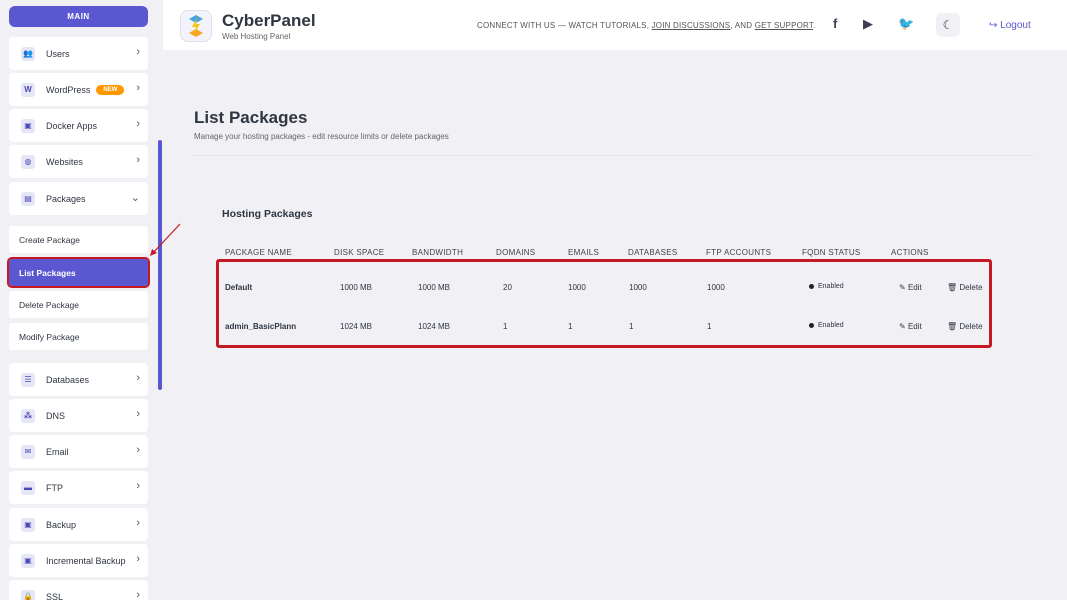 The width and height of the screenshot is (1067, 600). Describe the element at coordinates (604, 303) in the screenshot. I see `highlight-box` at that location.